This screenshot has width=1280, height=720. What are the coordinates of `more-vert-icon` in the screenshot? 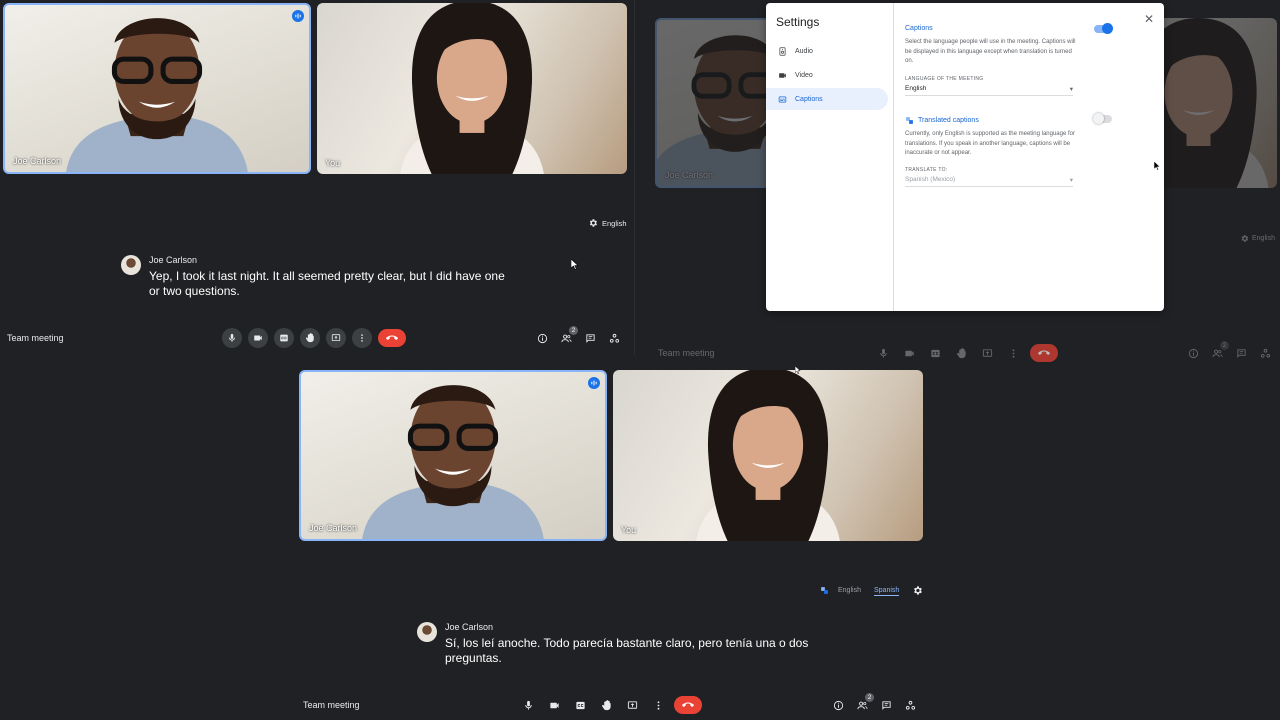 It's located at (1013, 353).